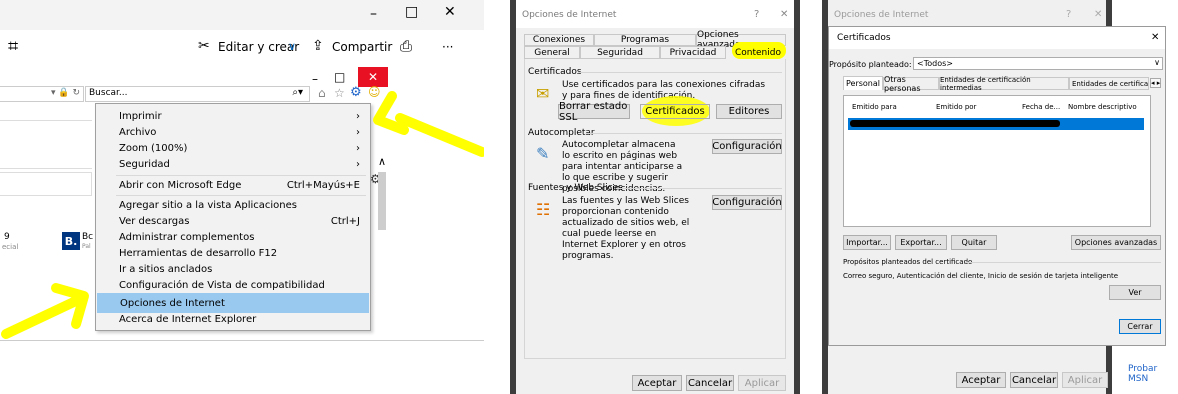 The height and width of the screenshot is (394, 1178). What do you see at coordinates (693, 52) in the screenshot?
I see `tab-privacy: Privacidad` at bounding box center [693, 52].